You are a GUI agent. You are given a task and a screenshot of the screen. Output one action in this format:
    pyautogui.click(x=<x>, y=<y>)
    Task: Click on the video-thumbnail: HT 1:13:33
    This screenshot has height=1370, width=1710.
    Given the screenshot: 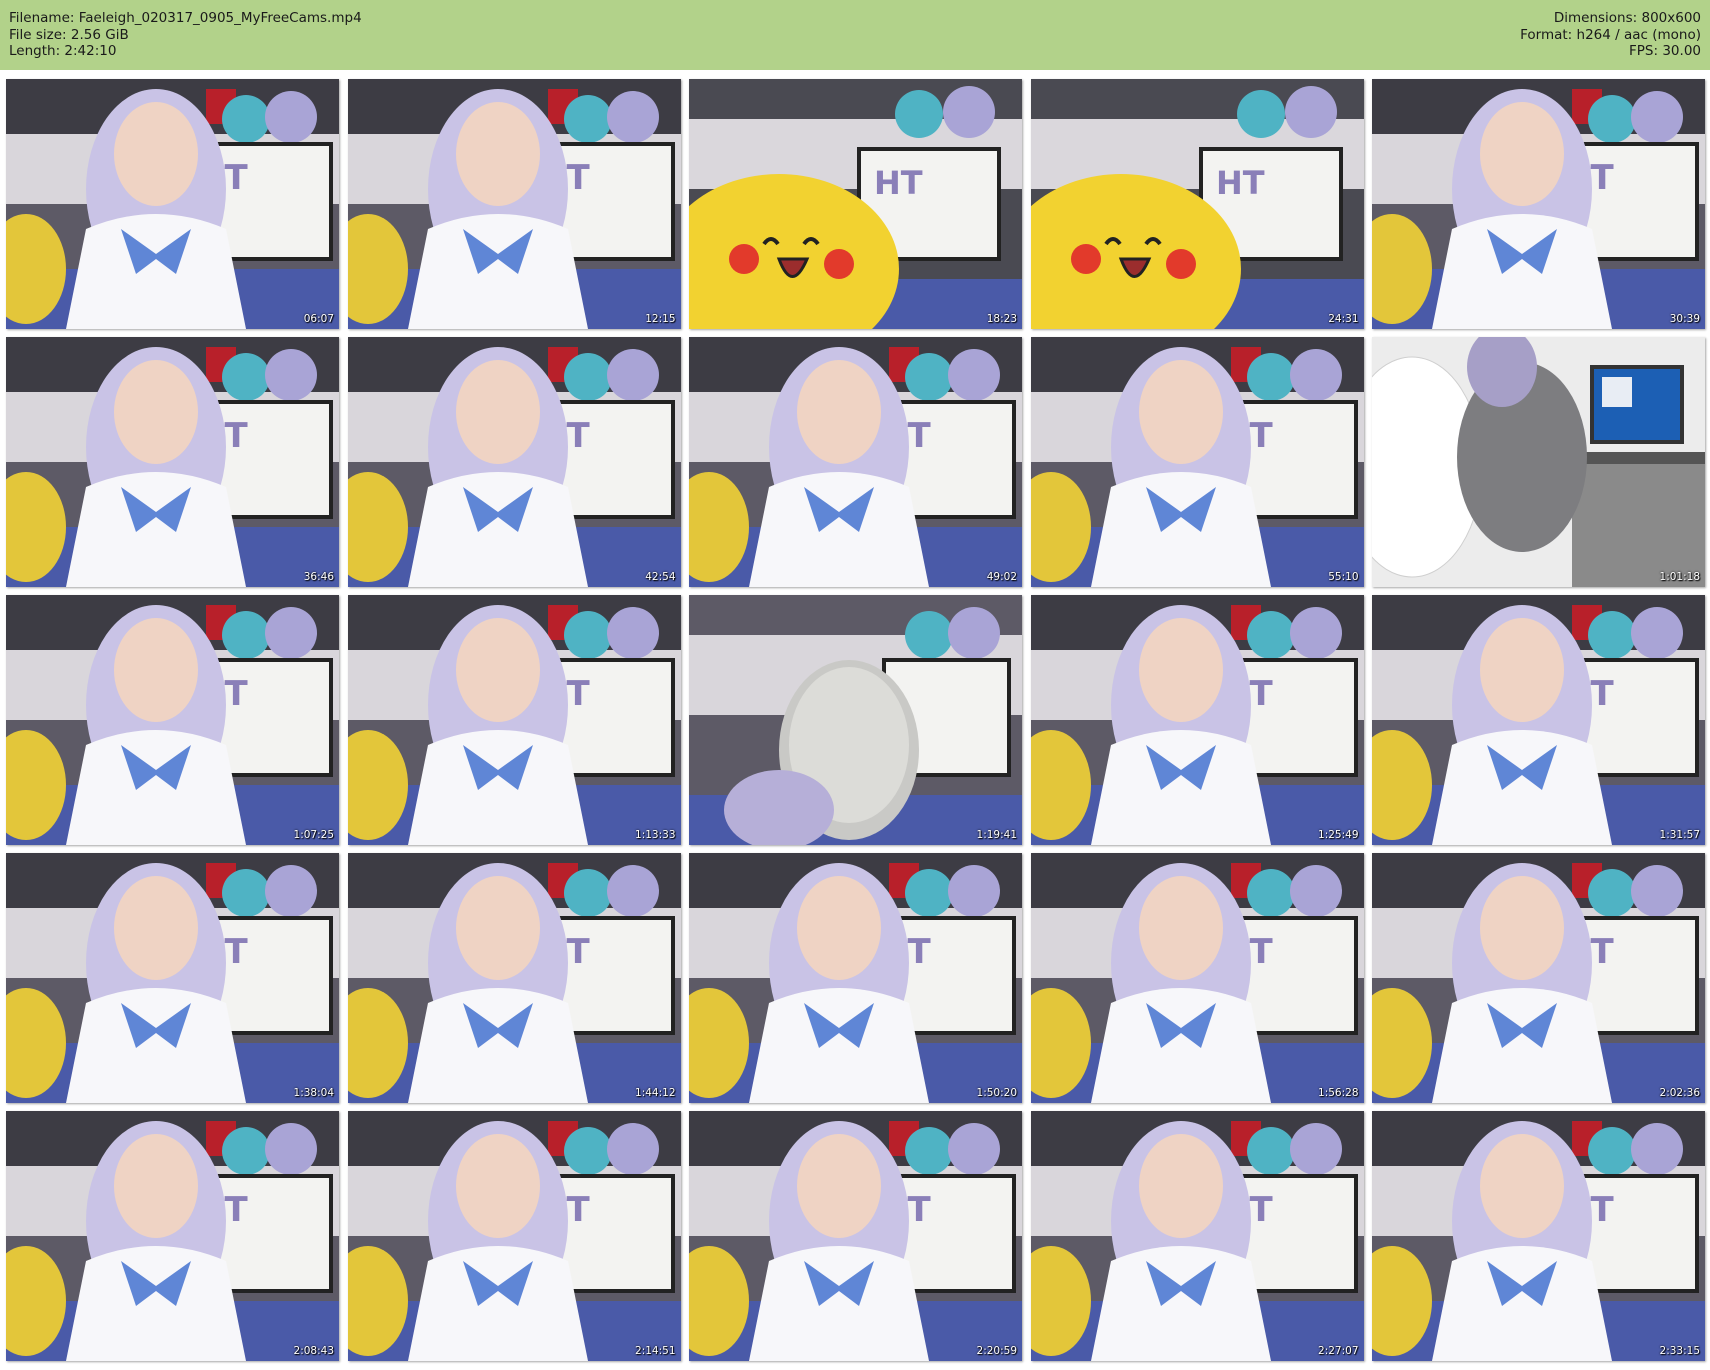 What is the action you would take?
    pyautogui.click(x=514, y=720)
    